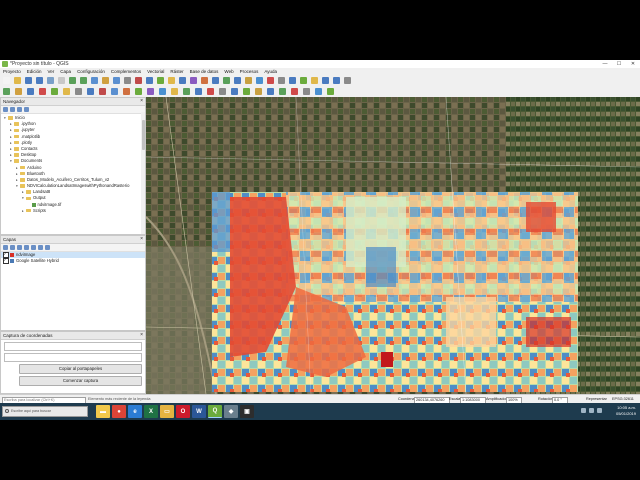 This screenshot has width=640, height=480. I want to click on chrome-icon: ●, so click(119, 411).